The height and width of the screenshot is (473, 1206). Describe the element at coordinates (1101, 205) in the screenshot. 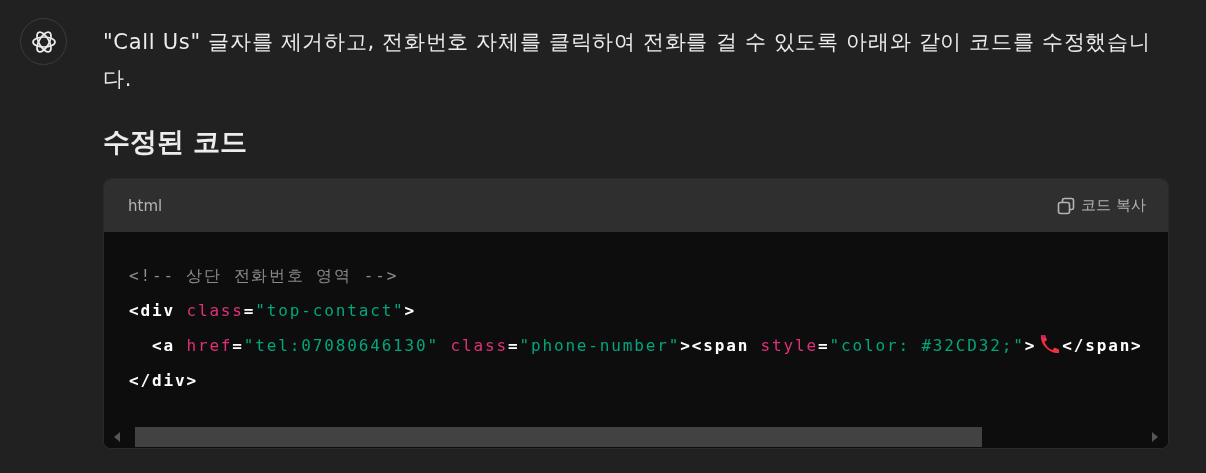

I see `copy-code-button: 코드 복사` at that location.